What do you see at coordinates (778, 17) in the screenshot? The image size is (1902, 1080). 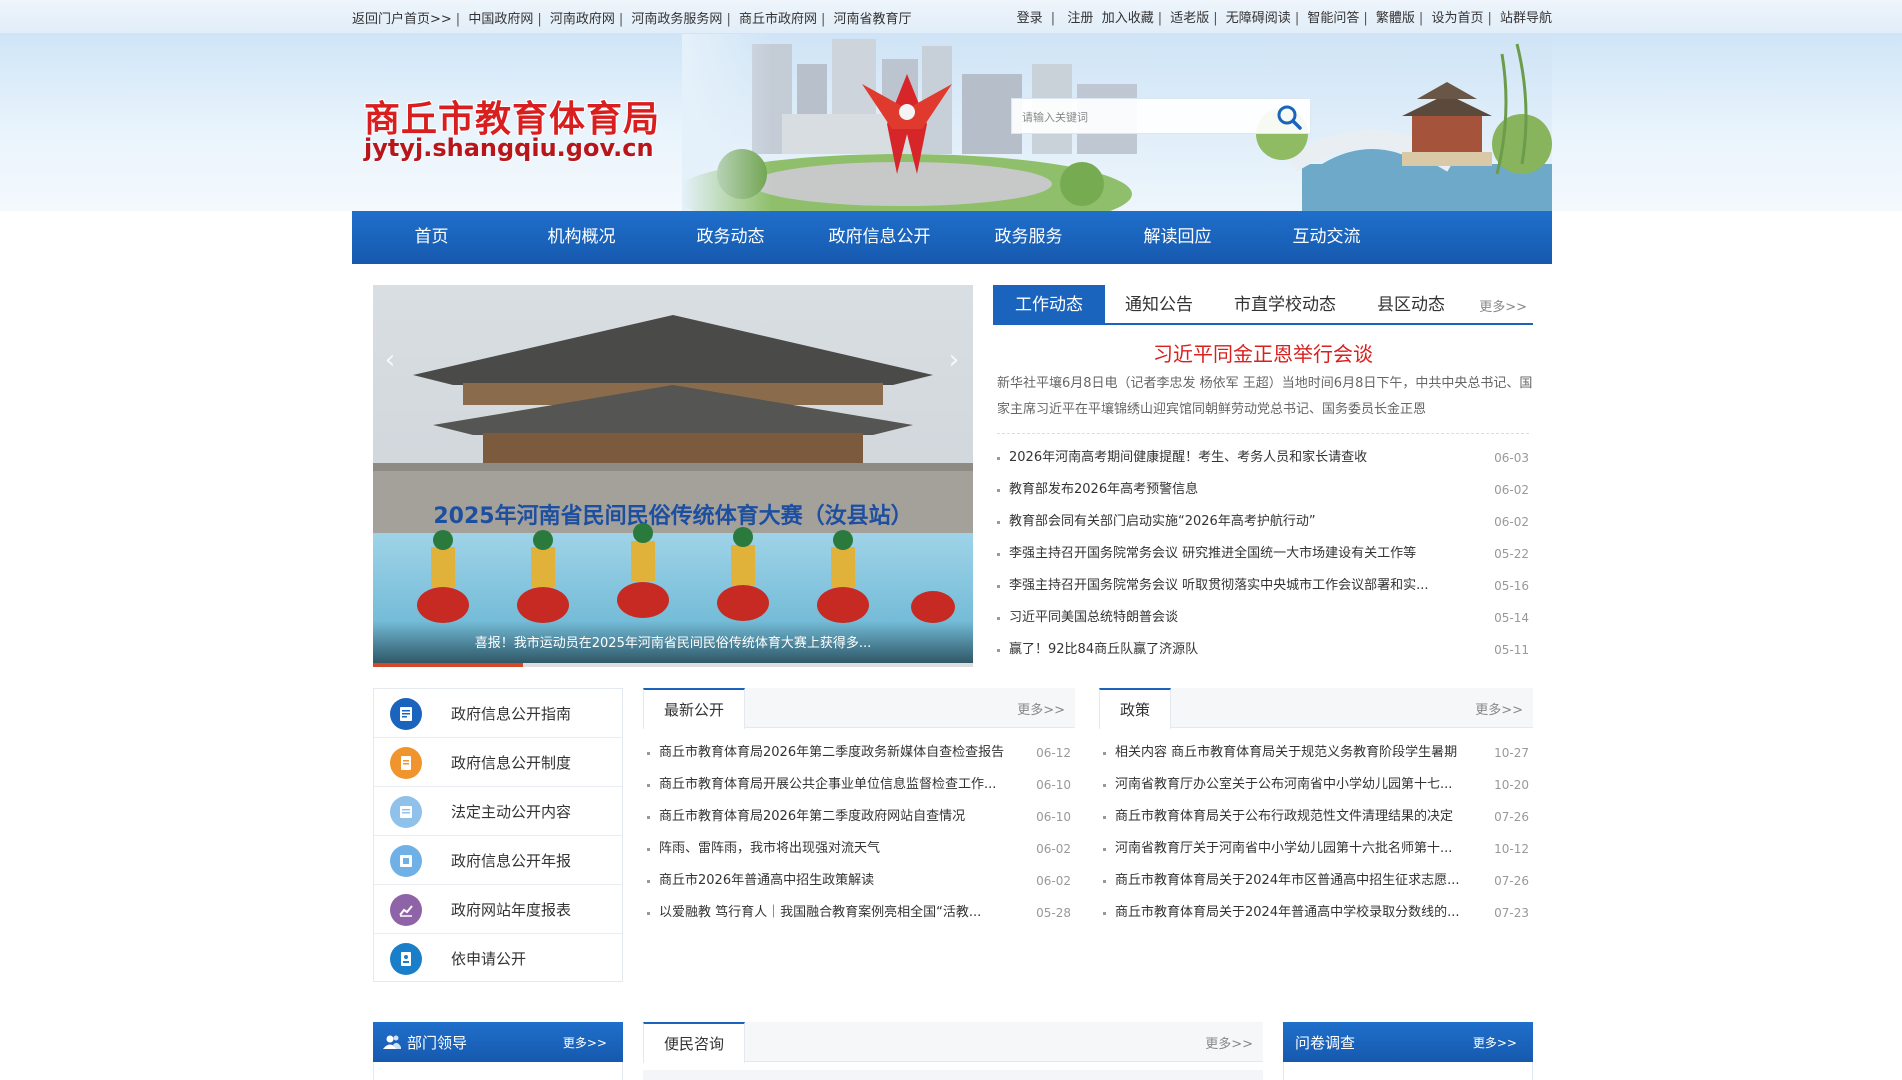 I see `top-link-shangqiu-gov: 商丘市政府网` at bounding box center [778, 17].